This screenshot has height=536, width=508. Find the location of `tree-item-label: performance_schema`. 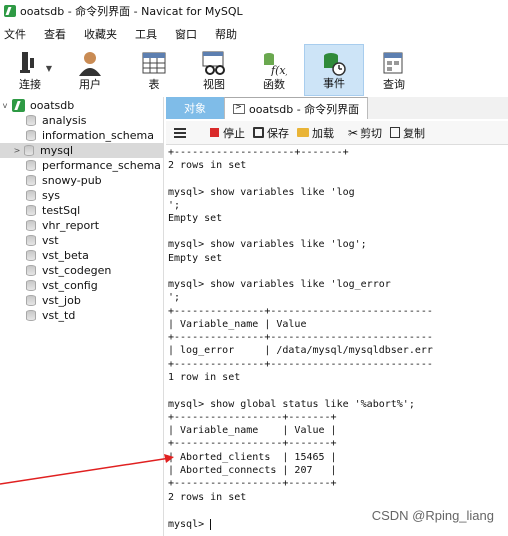

tree-item-label: performance_schema is located at coordinates (101, 165).